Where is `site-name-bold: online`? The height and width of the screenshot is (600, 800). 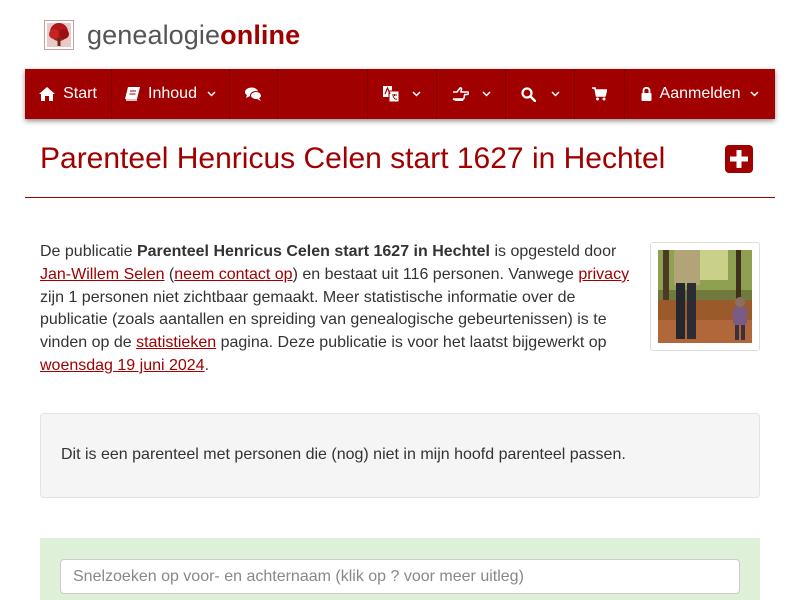 site-name-bold: online is located at coordinates (260, 35).